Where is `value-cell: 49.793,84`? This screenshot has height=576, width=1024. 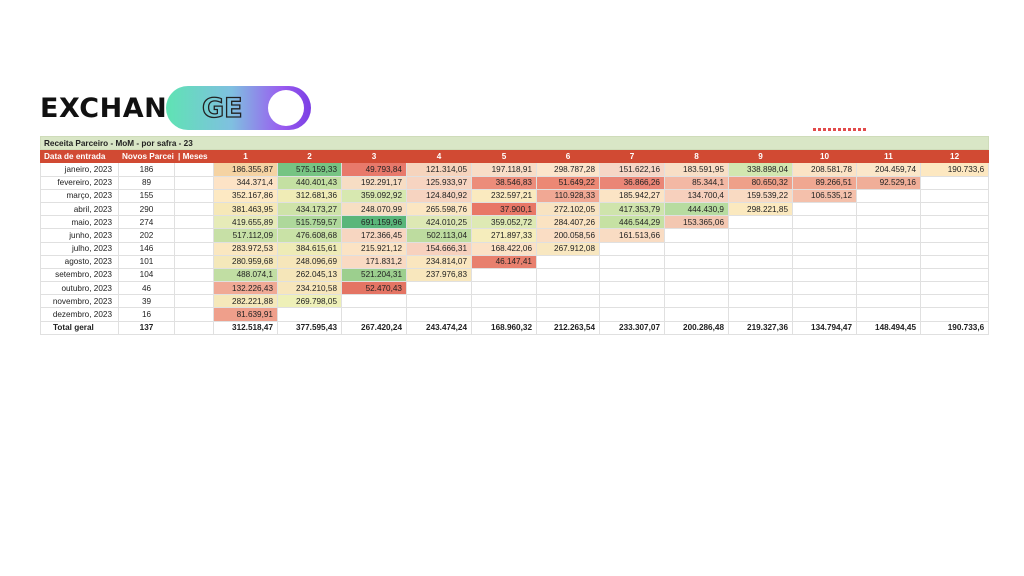 value-cell: 49.793,84 is located at coordinates (374, 169).